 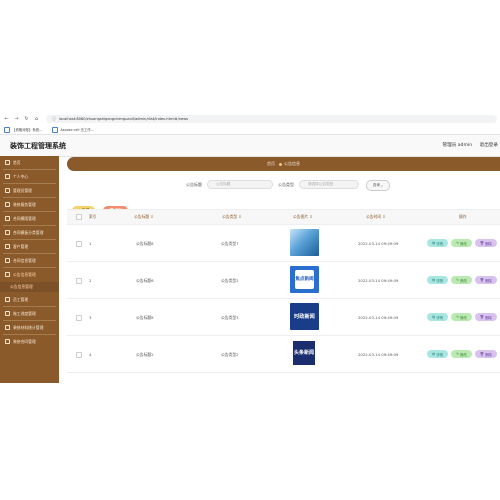 I want to click on row-title: 公告标题8, so click(x=145, y=243).